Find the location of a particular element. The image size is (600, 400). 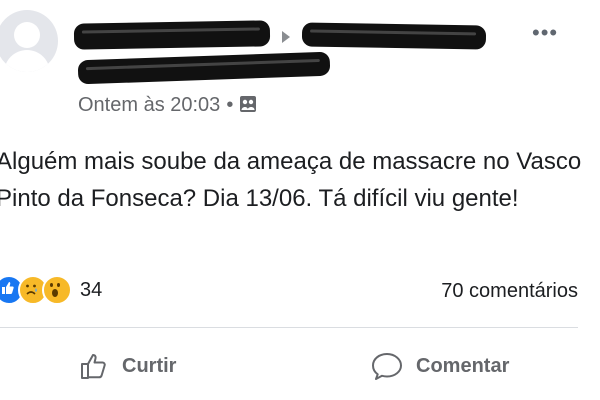

comments-count-link: 70 comentários is located at coordinates (509, 291).